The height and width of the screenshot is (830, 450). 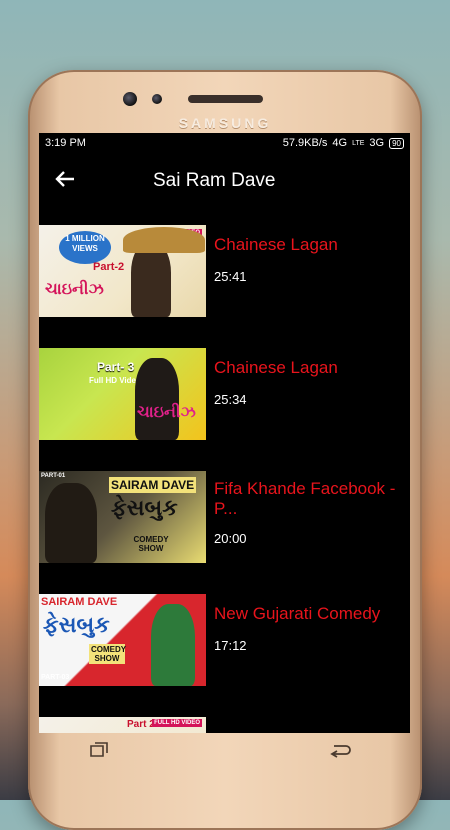 What do you see at coordinates (224, 725) in the screenshot?
I see `list-item: Part 2 FULL HD VIDEO` at bounding box center [224, 725].